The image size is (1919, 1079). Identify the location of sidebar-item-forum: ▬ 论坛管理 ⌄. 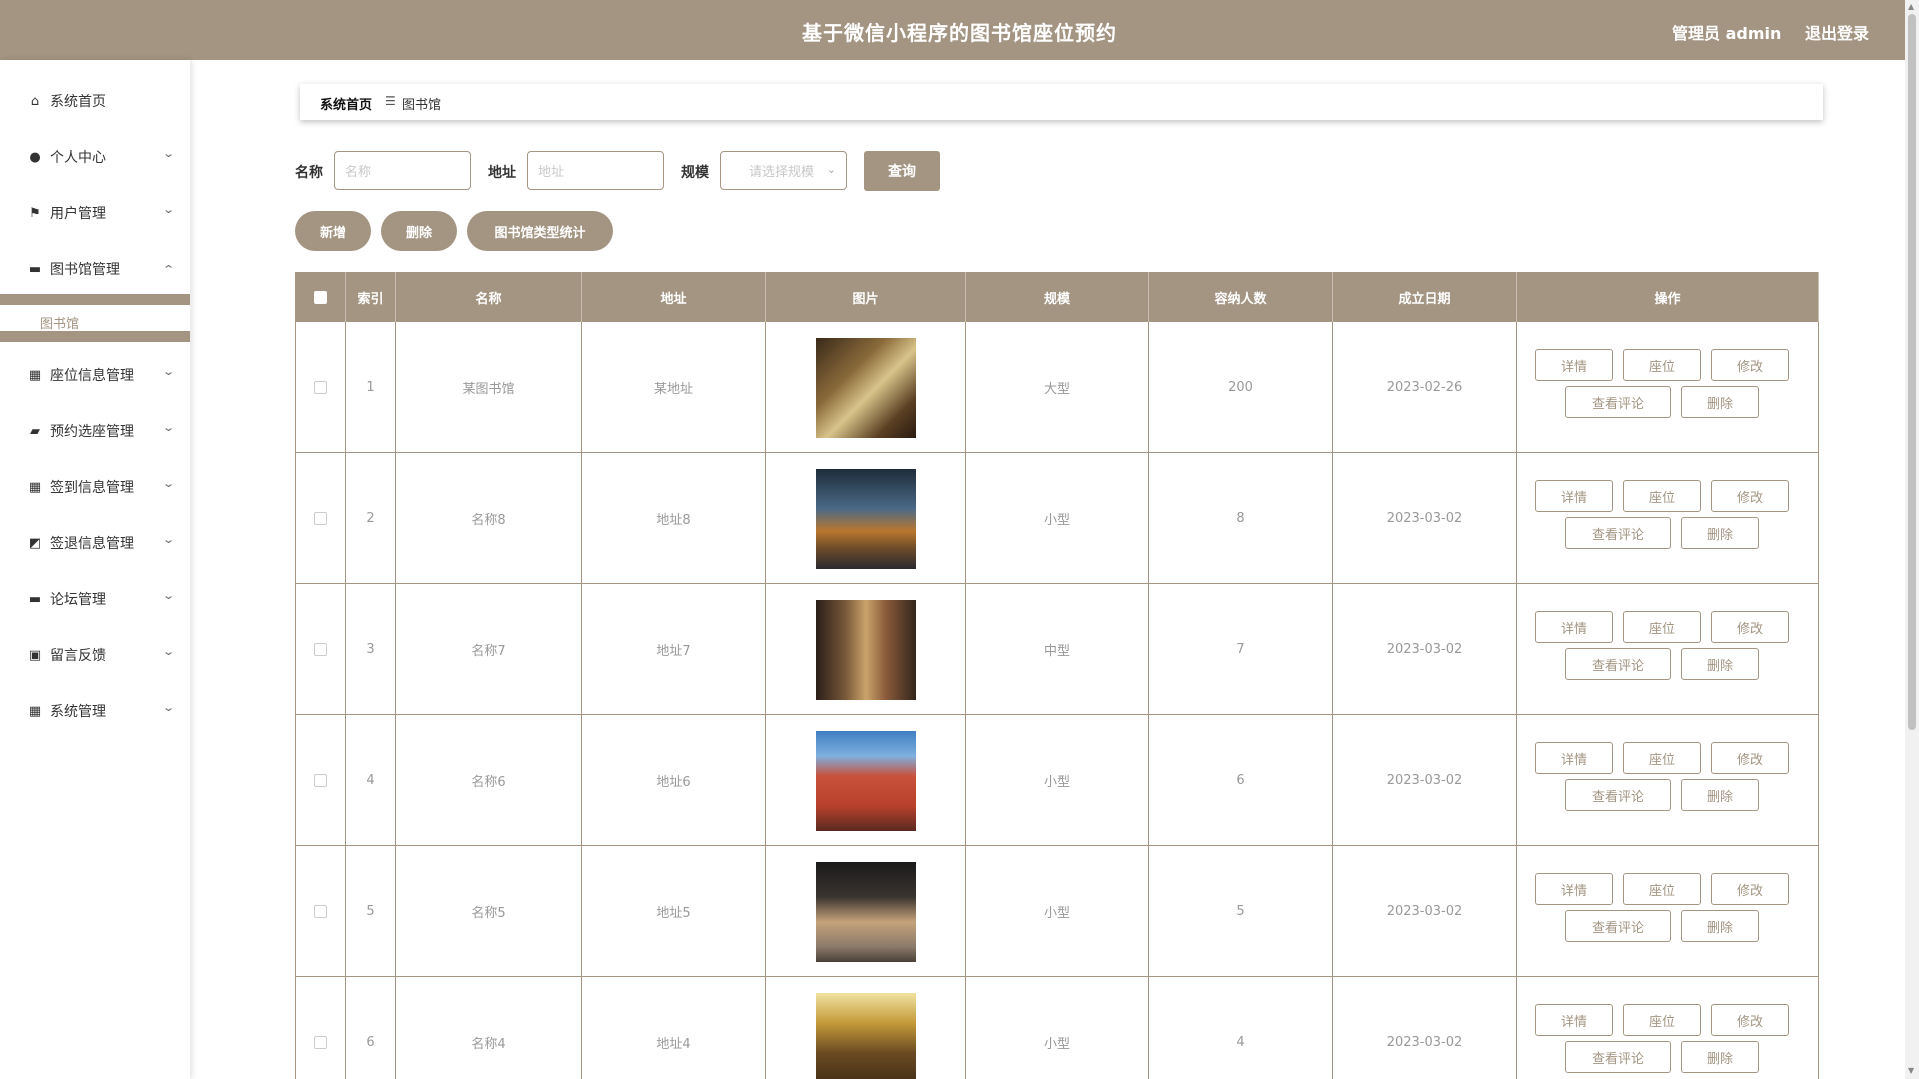
(95, 599).